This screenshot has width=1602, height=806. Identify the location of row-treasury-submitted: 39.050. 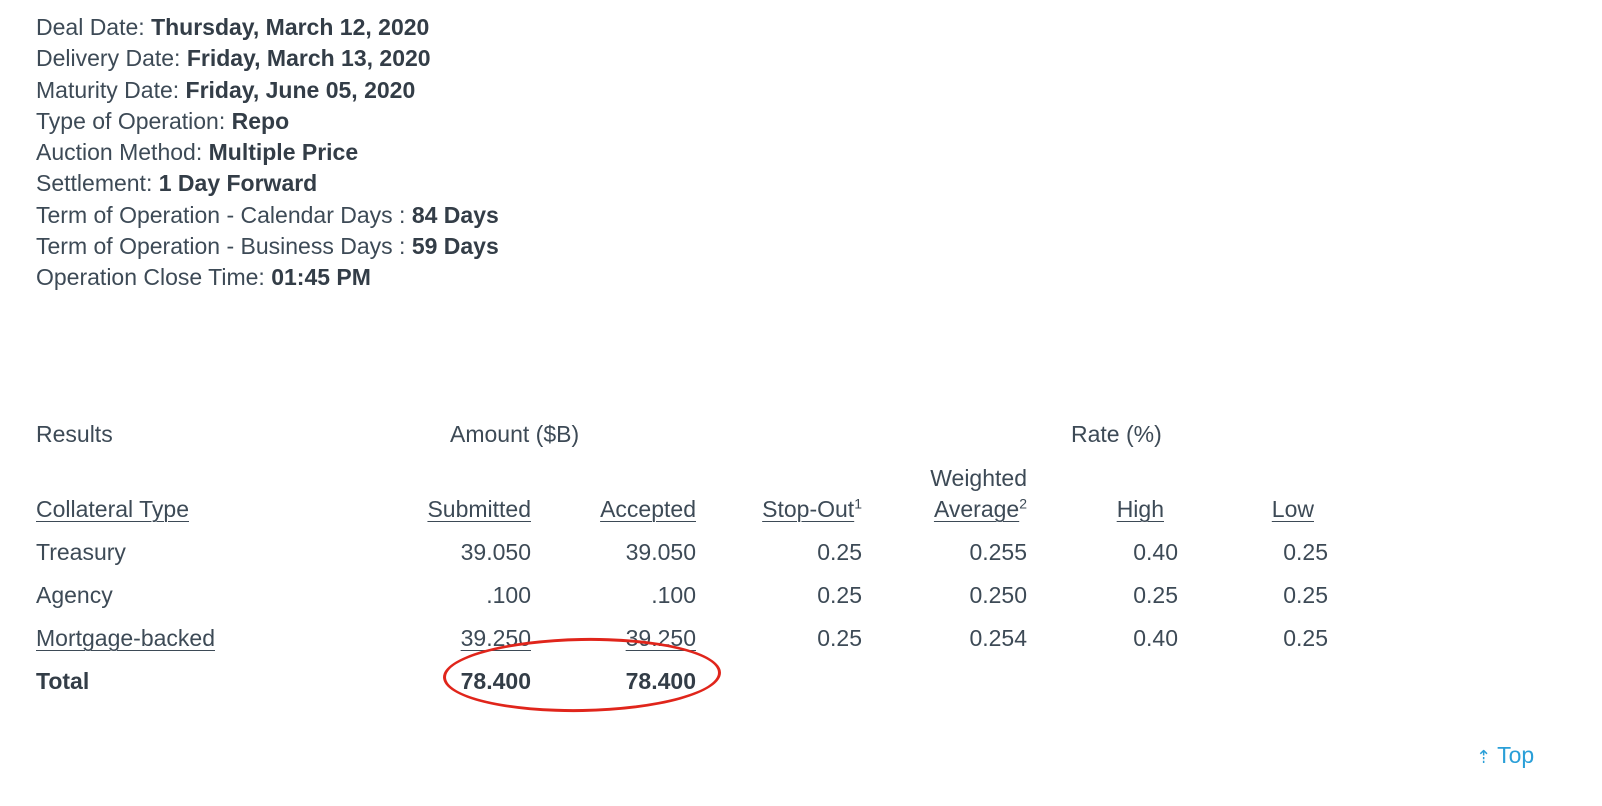
(495, 552).